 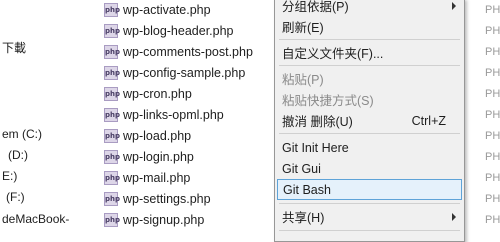 What do you see at coordinates (428, 120) in the screenshot?
I see `menu-item-shortcut: Ctrl+Z` at bounding box center [428, 120].